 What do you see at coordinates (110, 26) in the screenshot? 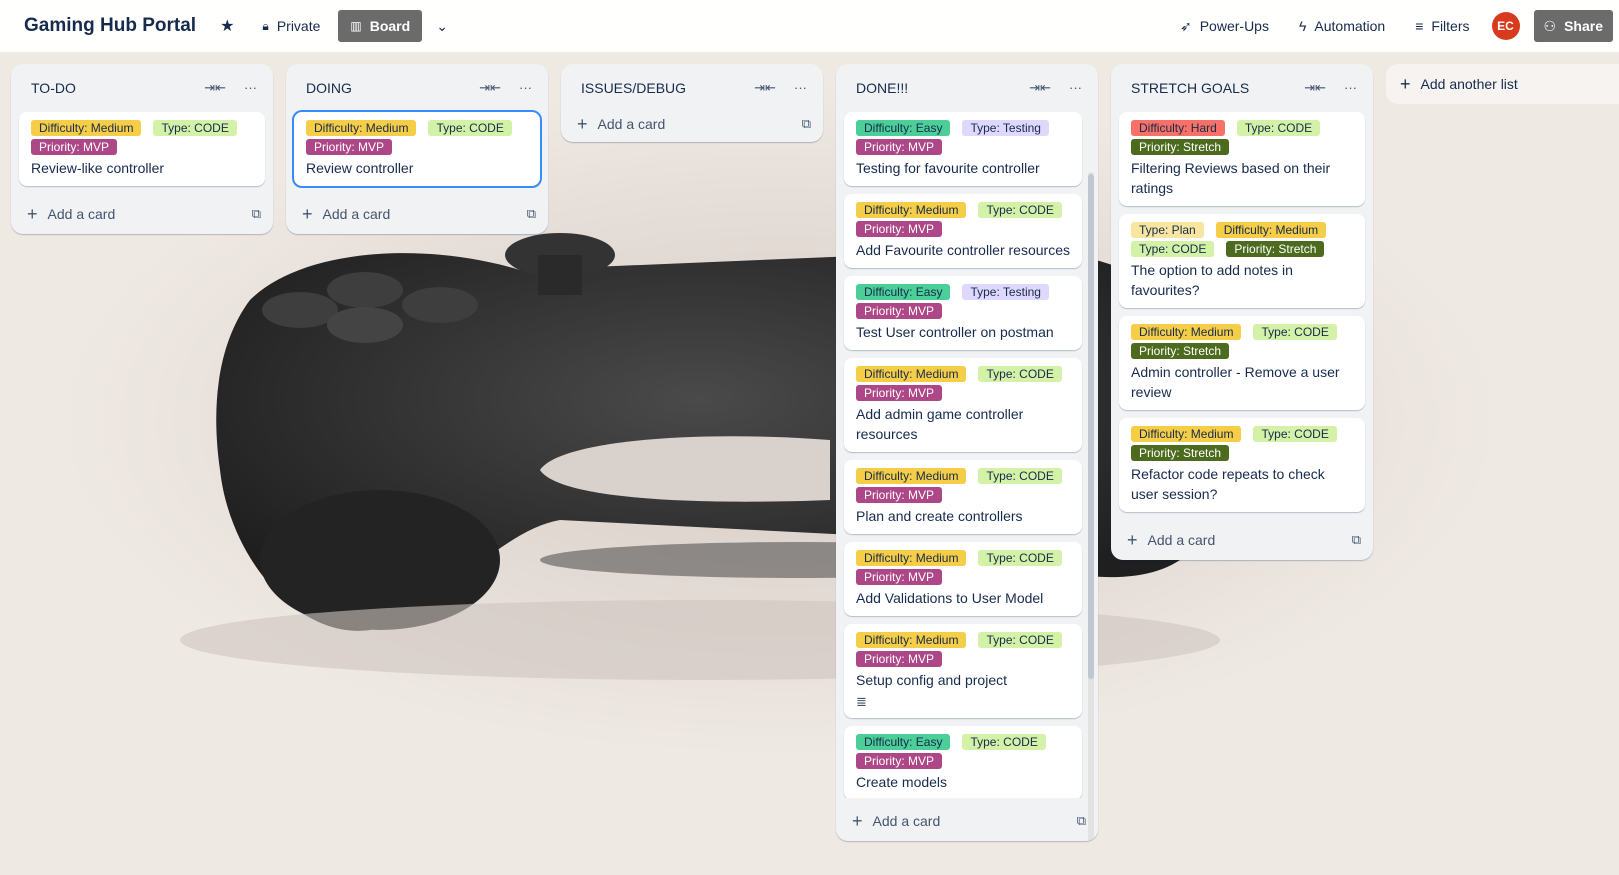
I see `board-title: Gaming Hub Portal` at bounding box center [110, 26].